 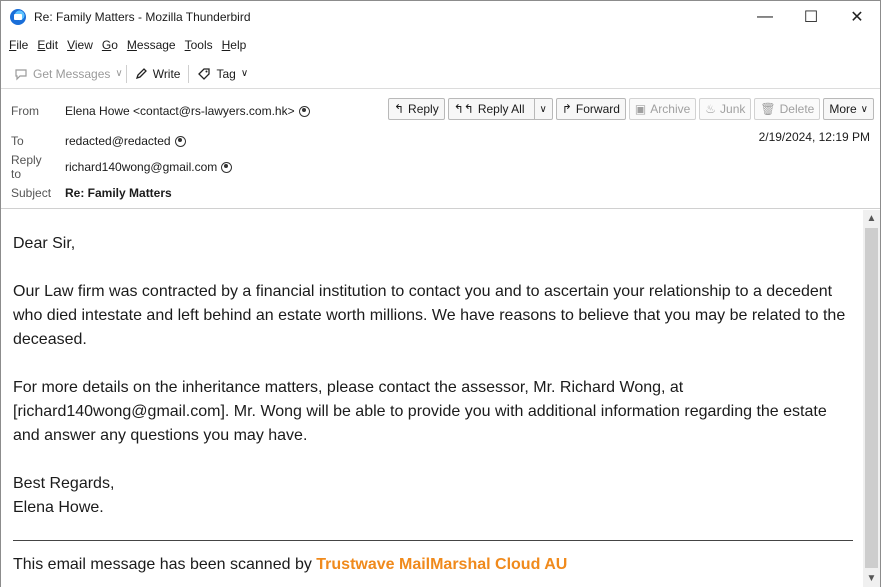 I want to click on menu-message: Message, so click(x=151, y=45).